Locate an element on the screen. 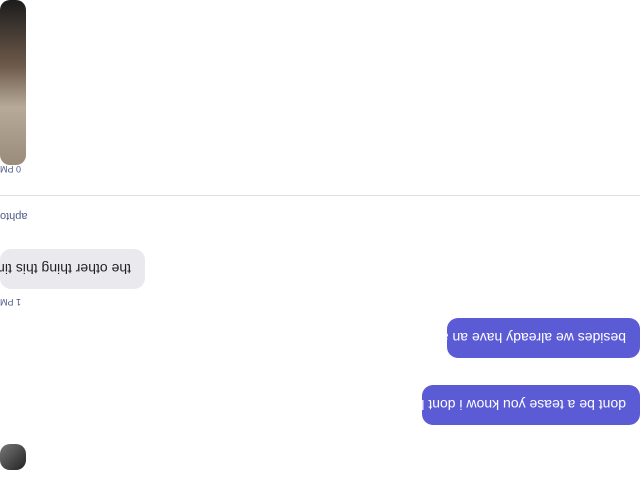 The image size is (640, 480). timestamp: 1 PM is located at coordinates (11, 302).